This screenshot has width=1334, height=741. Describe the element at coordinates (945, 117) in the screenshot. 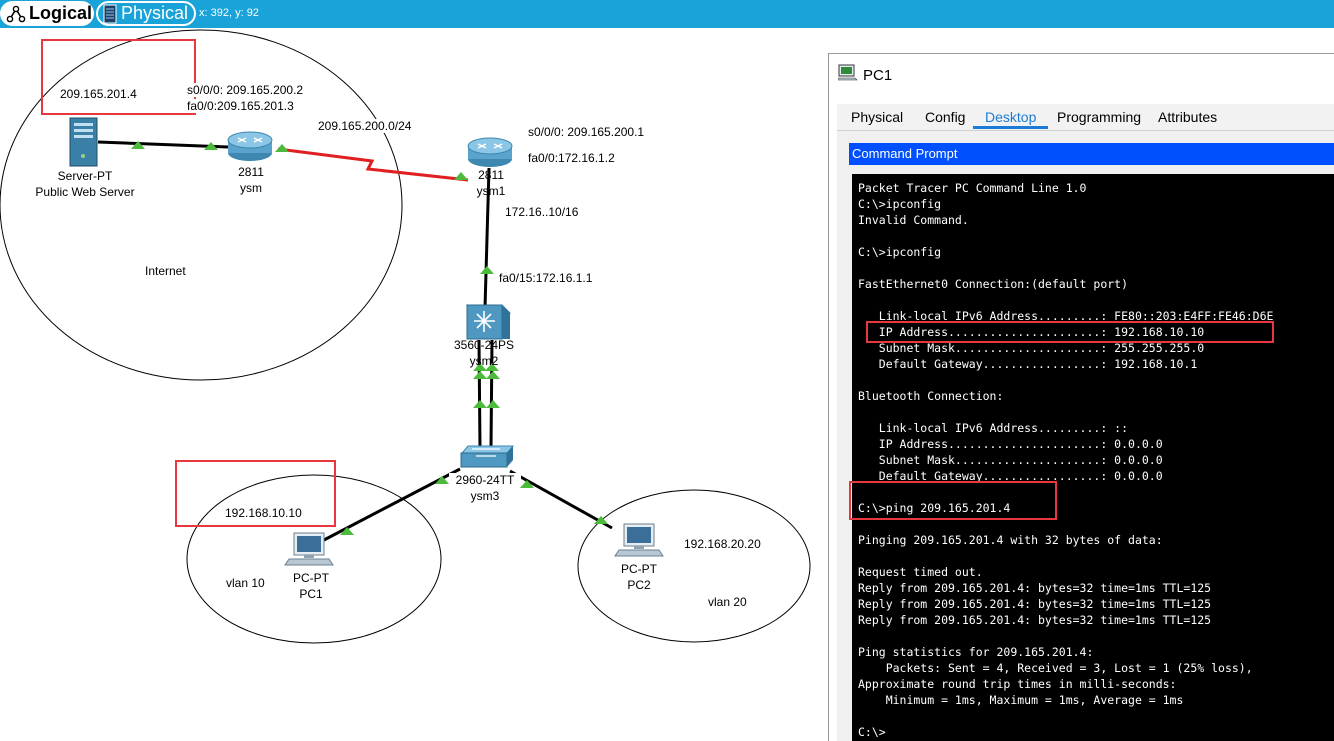

I see `tab-config: Config` at that location.